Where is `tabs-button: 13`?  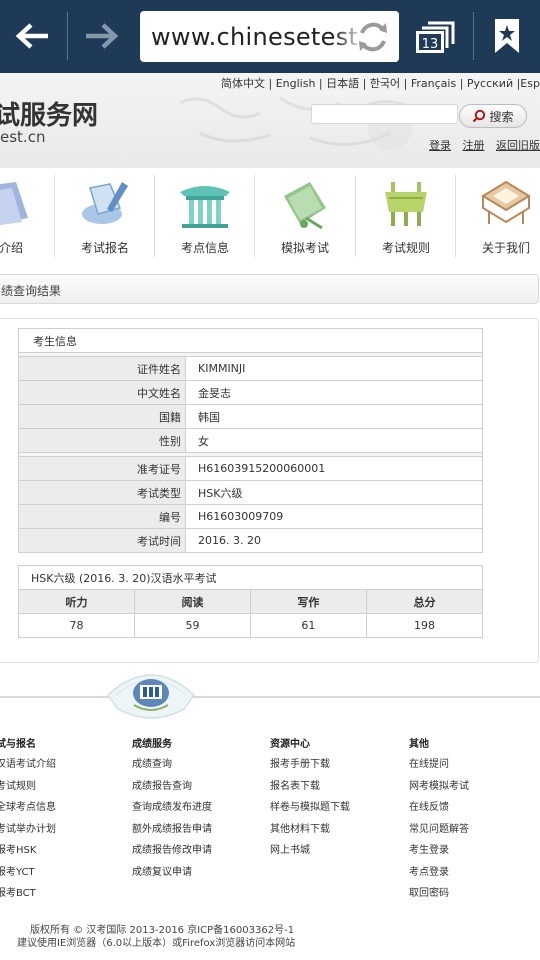 tabs-button: 13 is located at coordinates (436, 36).